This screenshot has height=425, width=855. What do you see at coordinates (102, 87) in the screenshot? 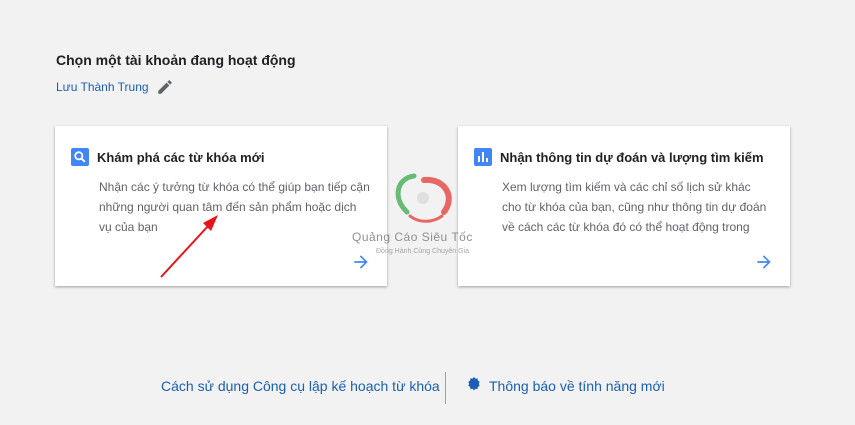
I see `account-name: Lưu Thành Trung` at bounding box center [102, 87].